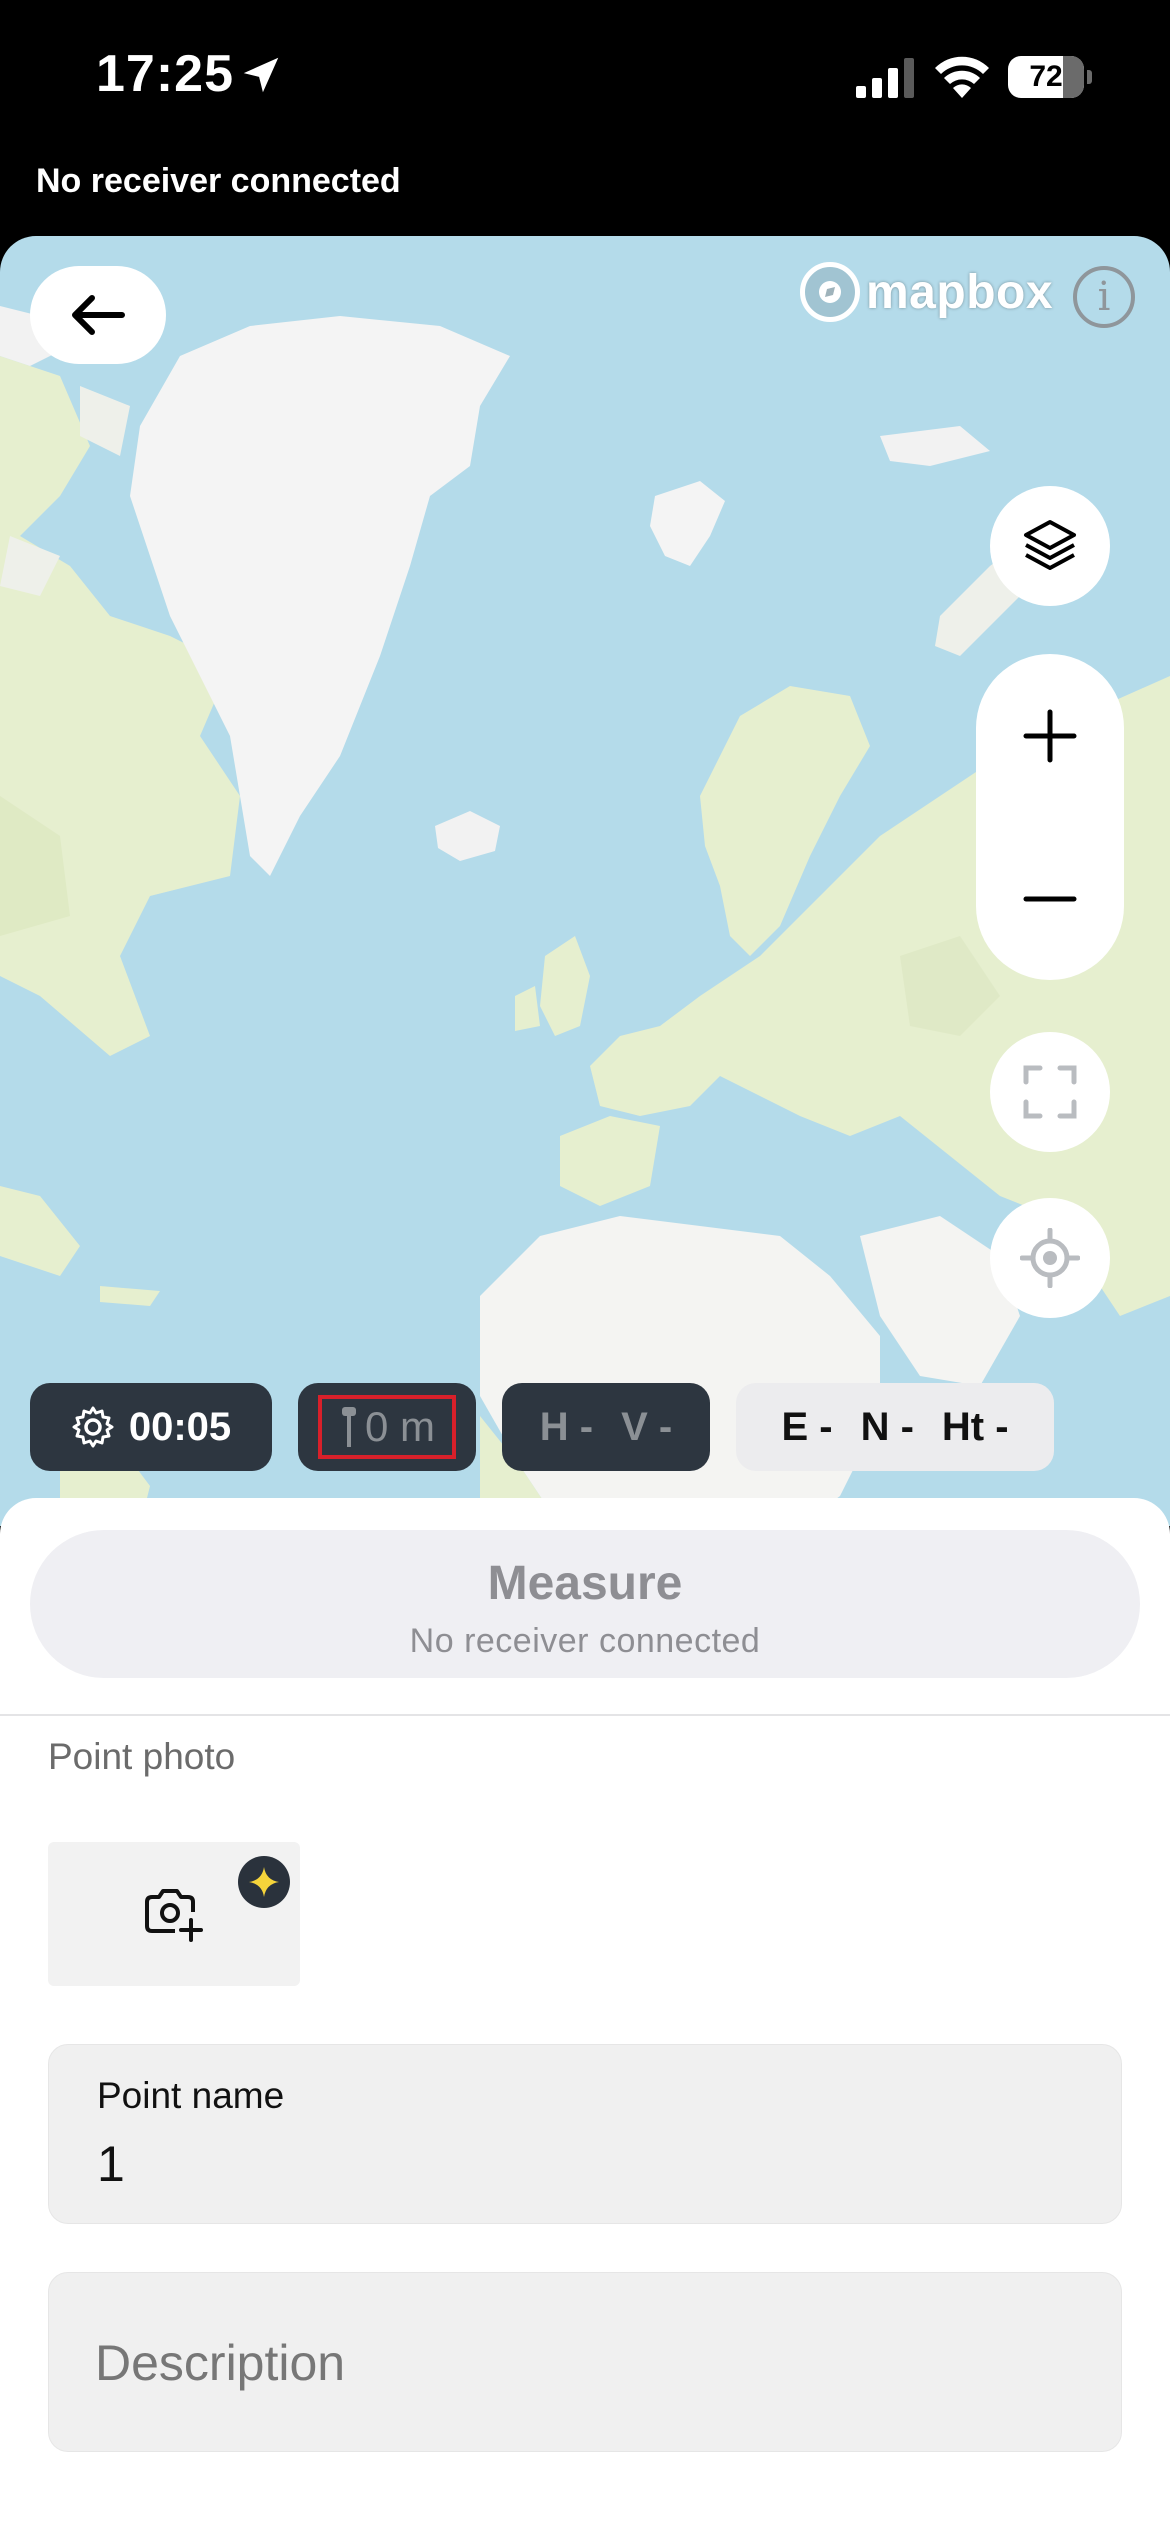  What do you see at coordinates (807, 1426) in the screenshot?
I see `easting-value: E -` at bounding box center [807, 1426].